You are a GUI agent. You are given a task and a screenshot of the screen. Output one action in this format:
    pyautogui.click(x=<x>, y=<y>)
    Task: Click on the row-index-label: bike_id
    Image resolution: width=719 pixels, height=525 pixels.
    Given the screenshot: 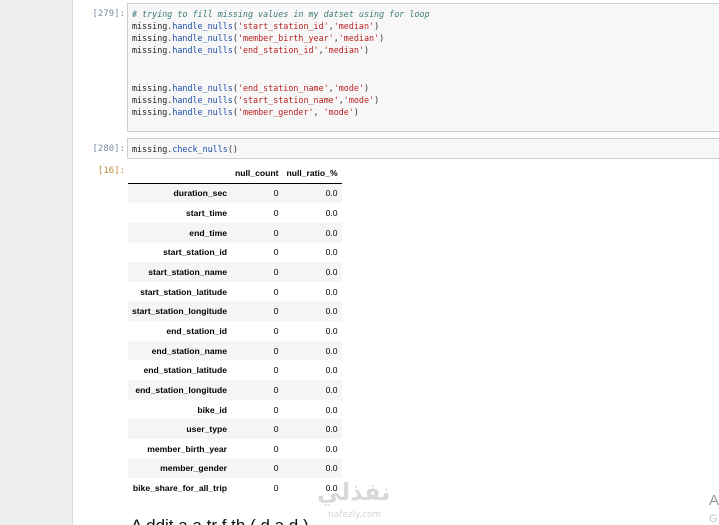 What is the action you would take?
    pyautogui.click(x=212, y=409)
    